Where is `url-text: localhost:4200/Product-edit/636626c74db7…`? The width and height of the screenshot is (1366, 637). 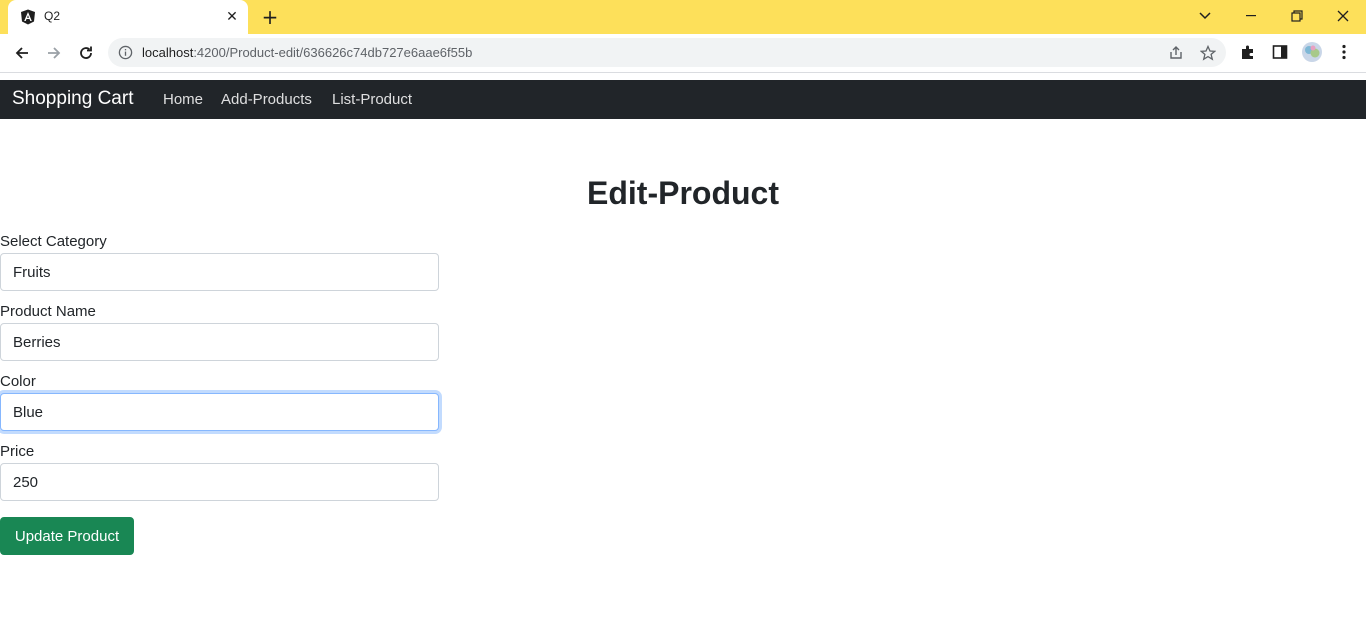 url-text: localhost:4200/Product-edit/636626c74db7… is located at coordinates (307, 52).